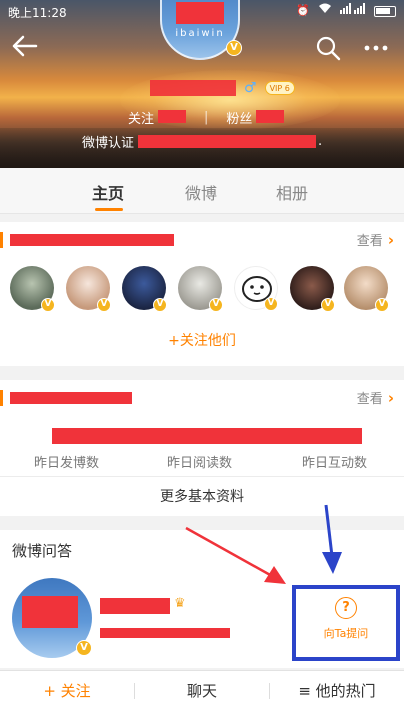  Describe the element at coordinates (202, 240) in the screenshot. I see `following-card-header: 查看 ›` at that location.